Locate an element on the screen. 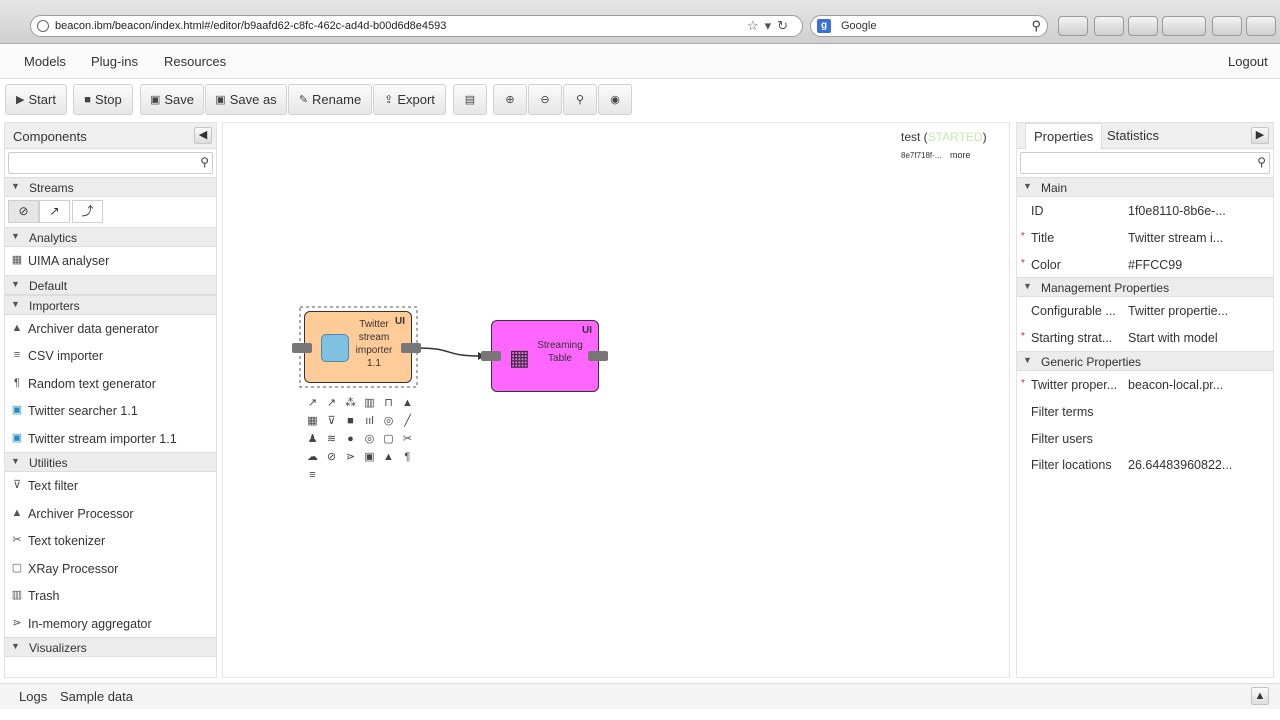  shirt-icon: ♟ is located at coordinates (312, 439).